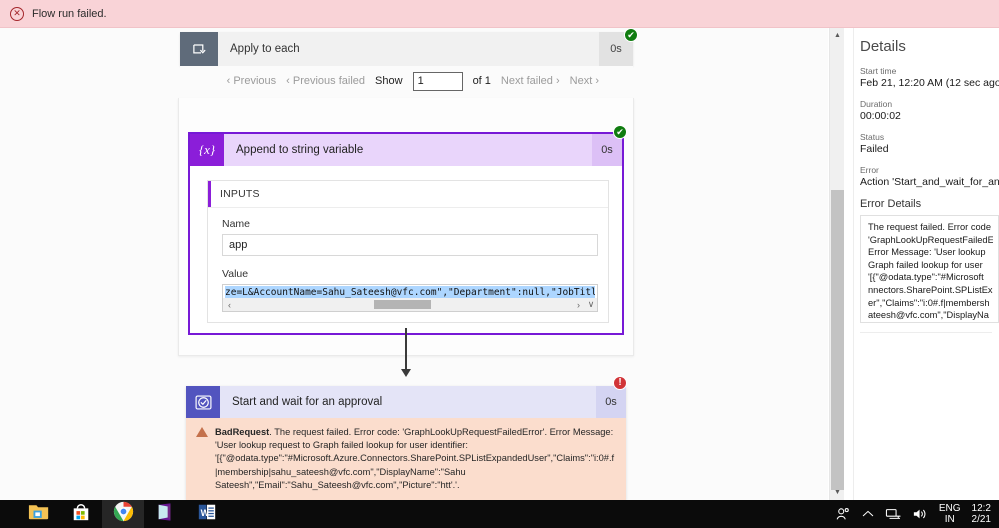  I want to click on banner-message: Flow run failed., so click(69, 13).